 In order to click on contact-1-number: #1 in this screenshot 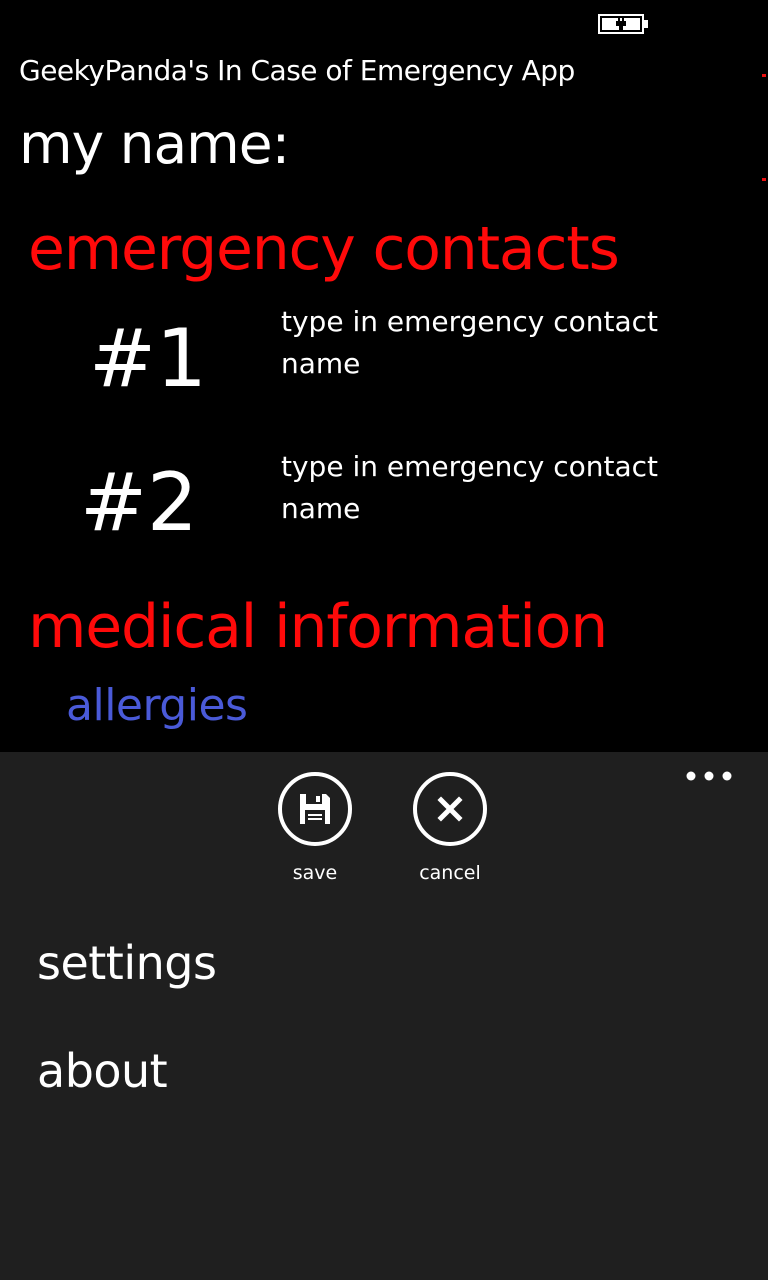, I will do `click(148, 358)`.